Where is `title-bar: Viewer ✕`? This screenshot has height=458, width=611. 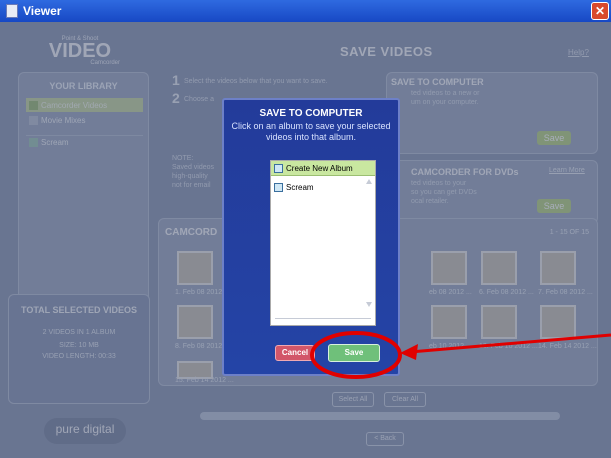 title-bar: Viewer ✕ is located at coordinates (305, 11).